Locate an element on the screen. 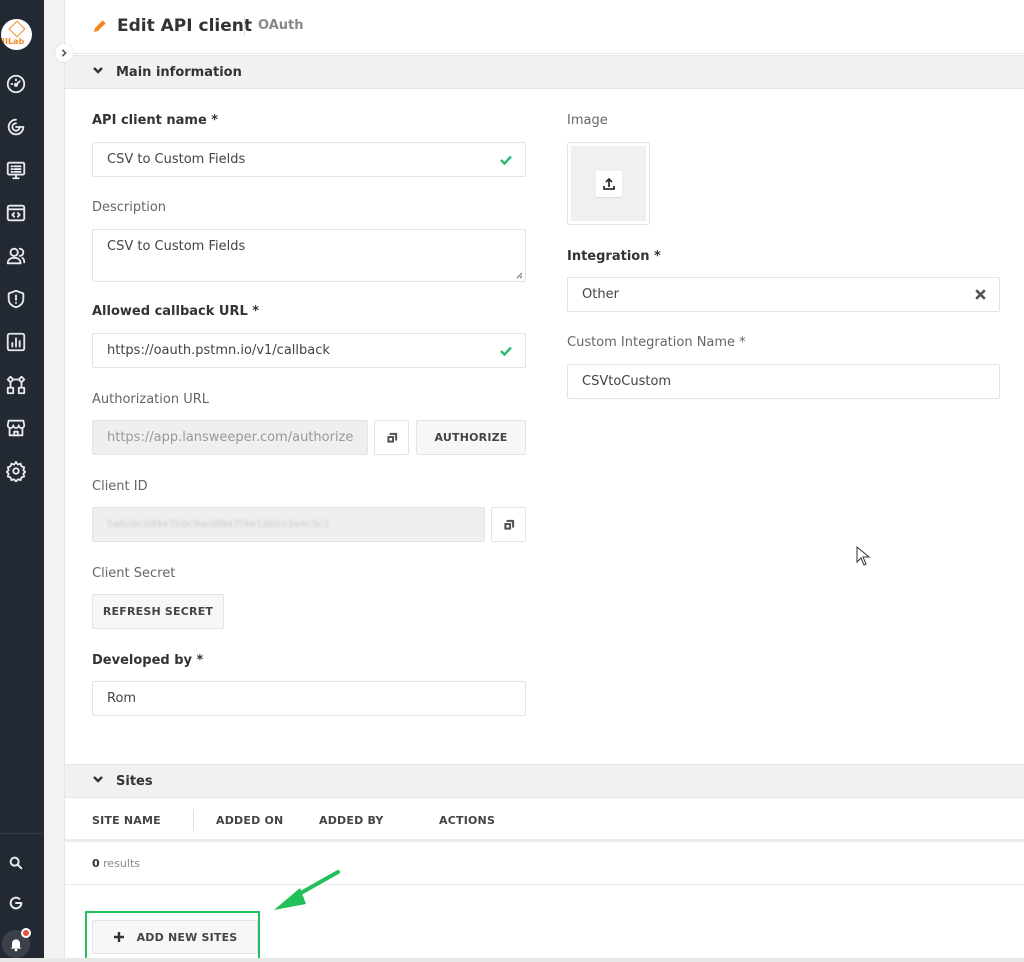 The height and width of the screenshot is (962, 1024). authorization-url-input is located at coordinates (230, 437).